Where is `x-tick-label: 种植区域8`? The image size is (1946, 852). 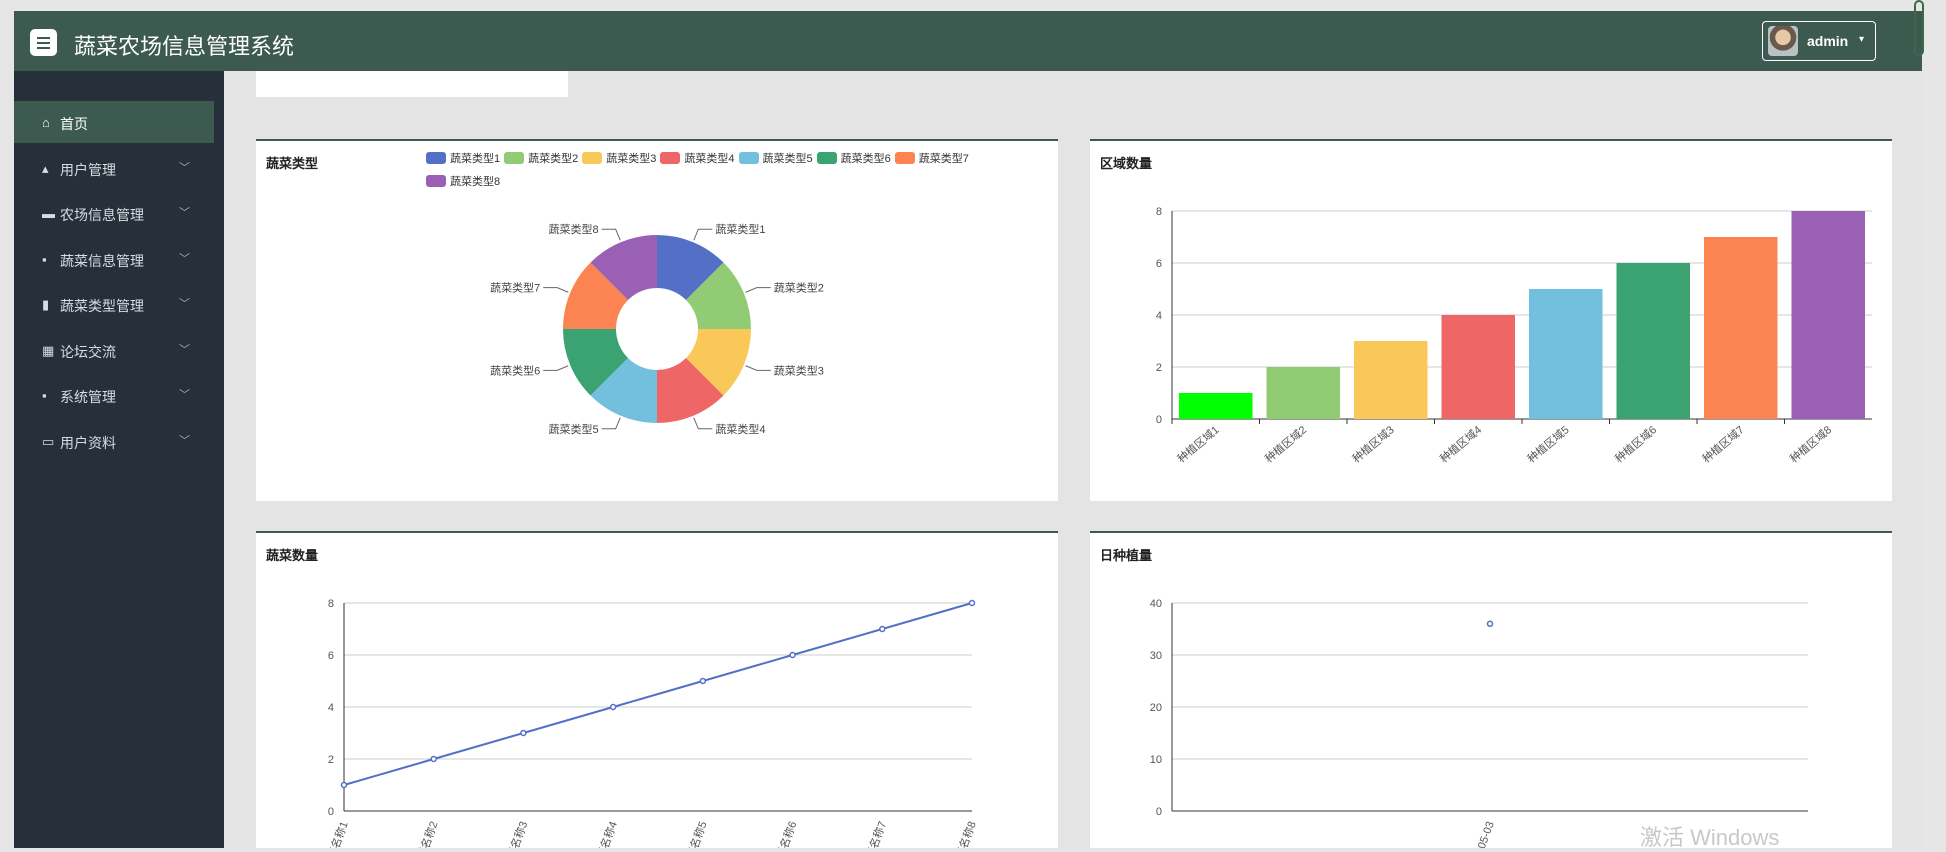 x-tick-label: 种植区域8 is located at coordinates (1810, 444).